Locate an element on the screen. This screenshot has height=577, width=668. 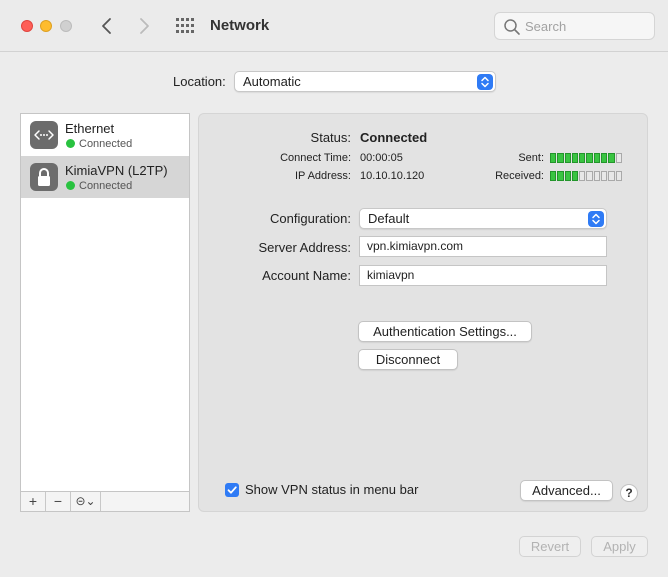
disconnect-button: Disconnect is located at coordinates (408, 359).